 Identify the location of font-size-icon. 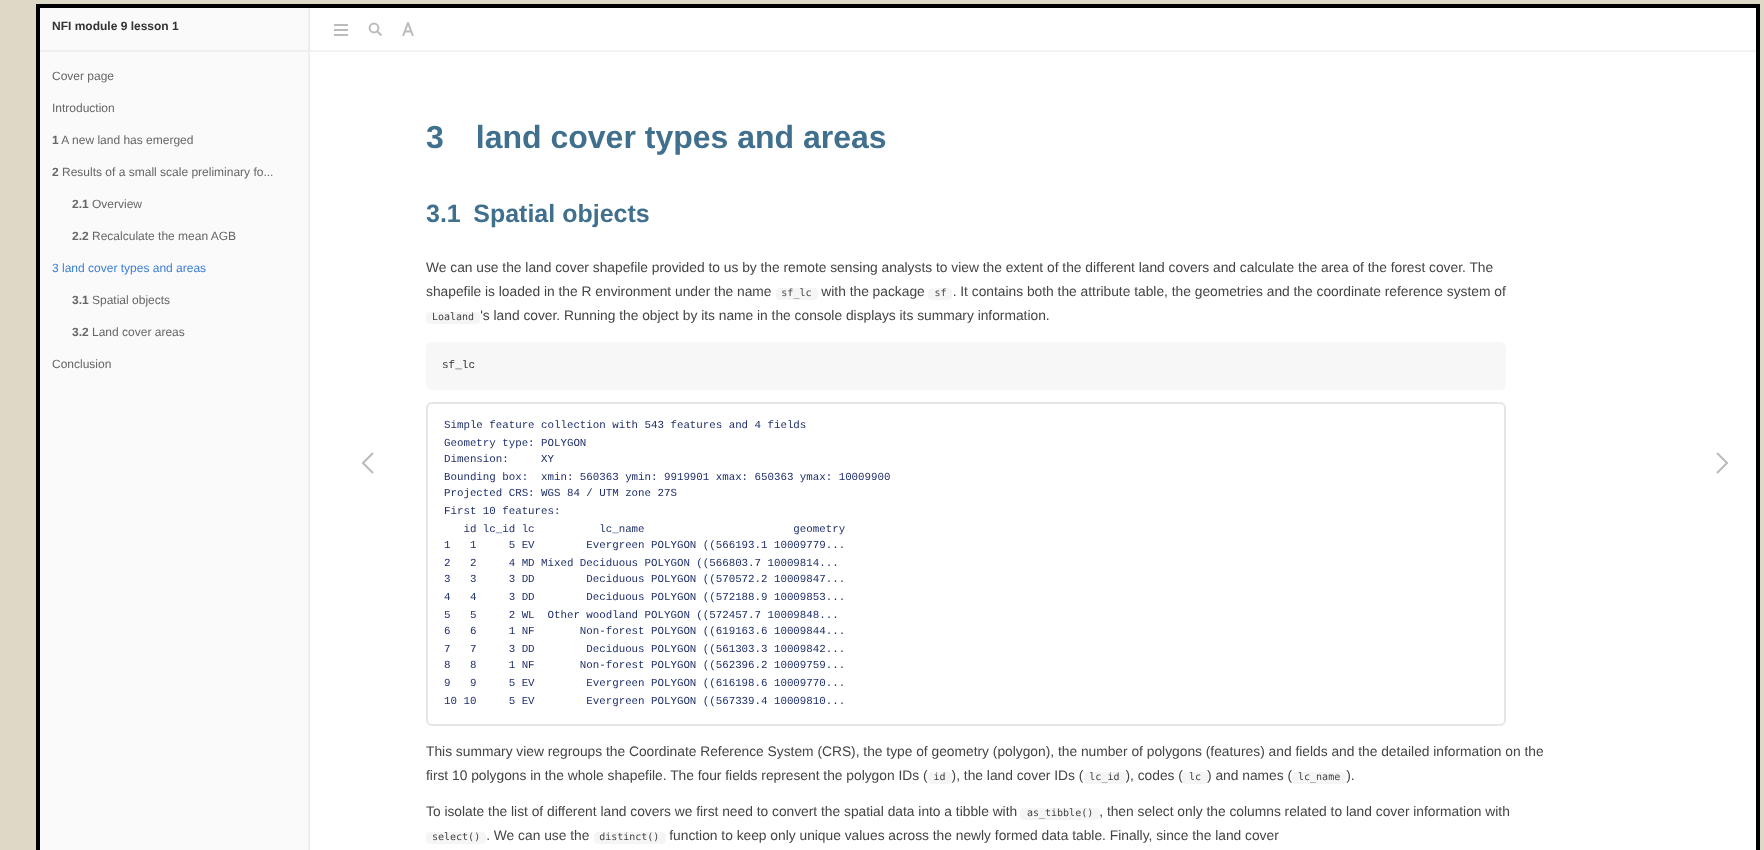
(408, 29).